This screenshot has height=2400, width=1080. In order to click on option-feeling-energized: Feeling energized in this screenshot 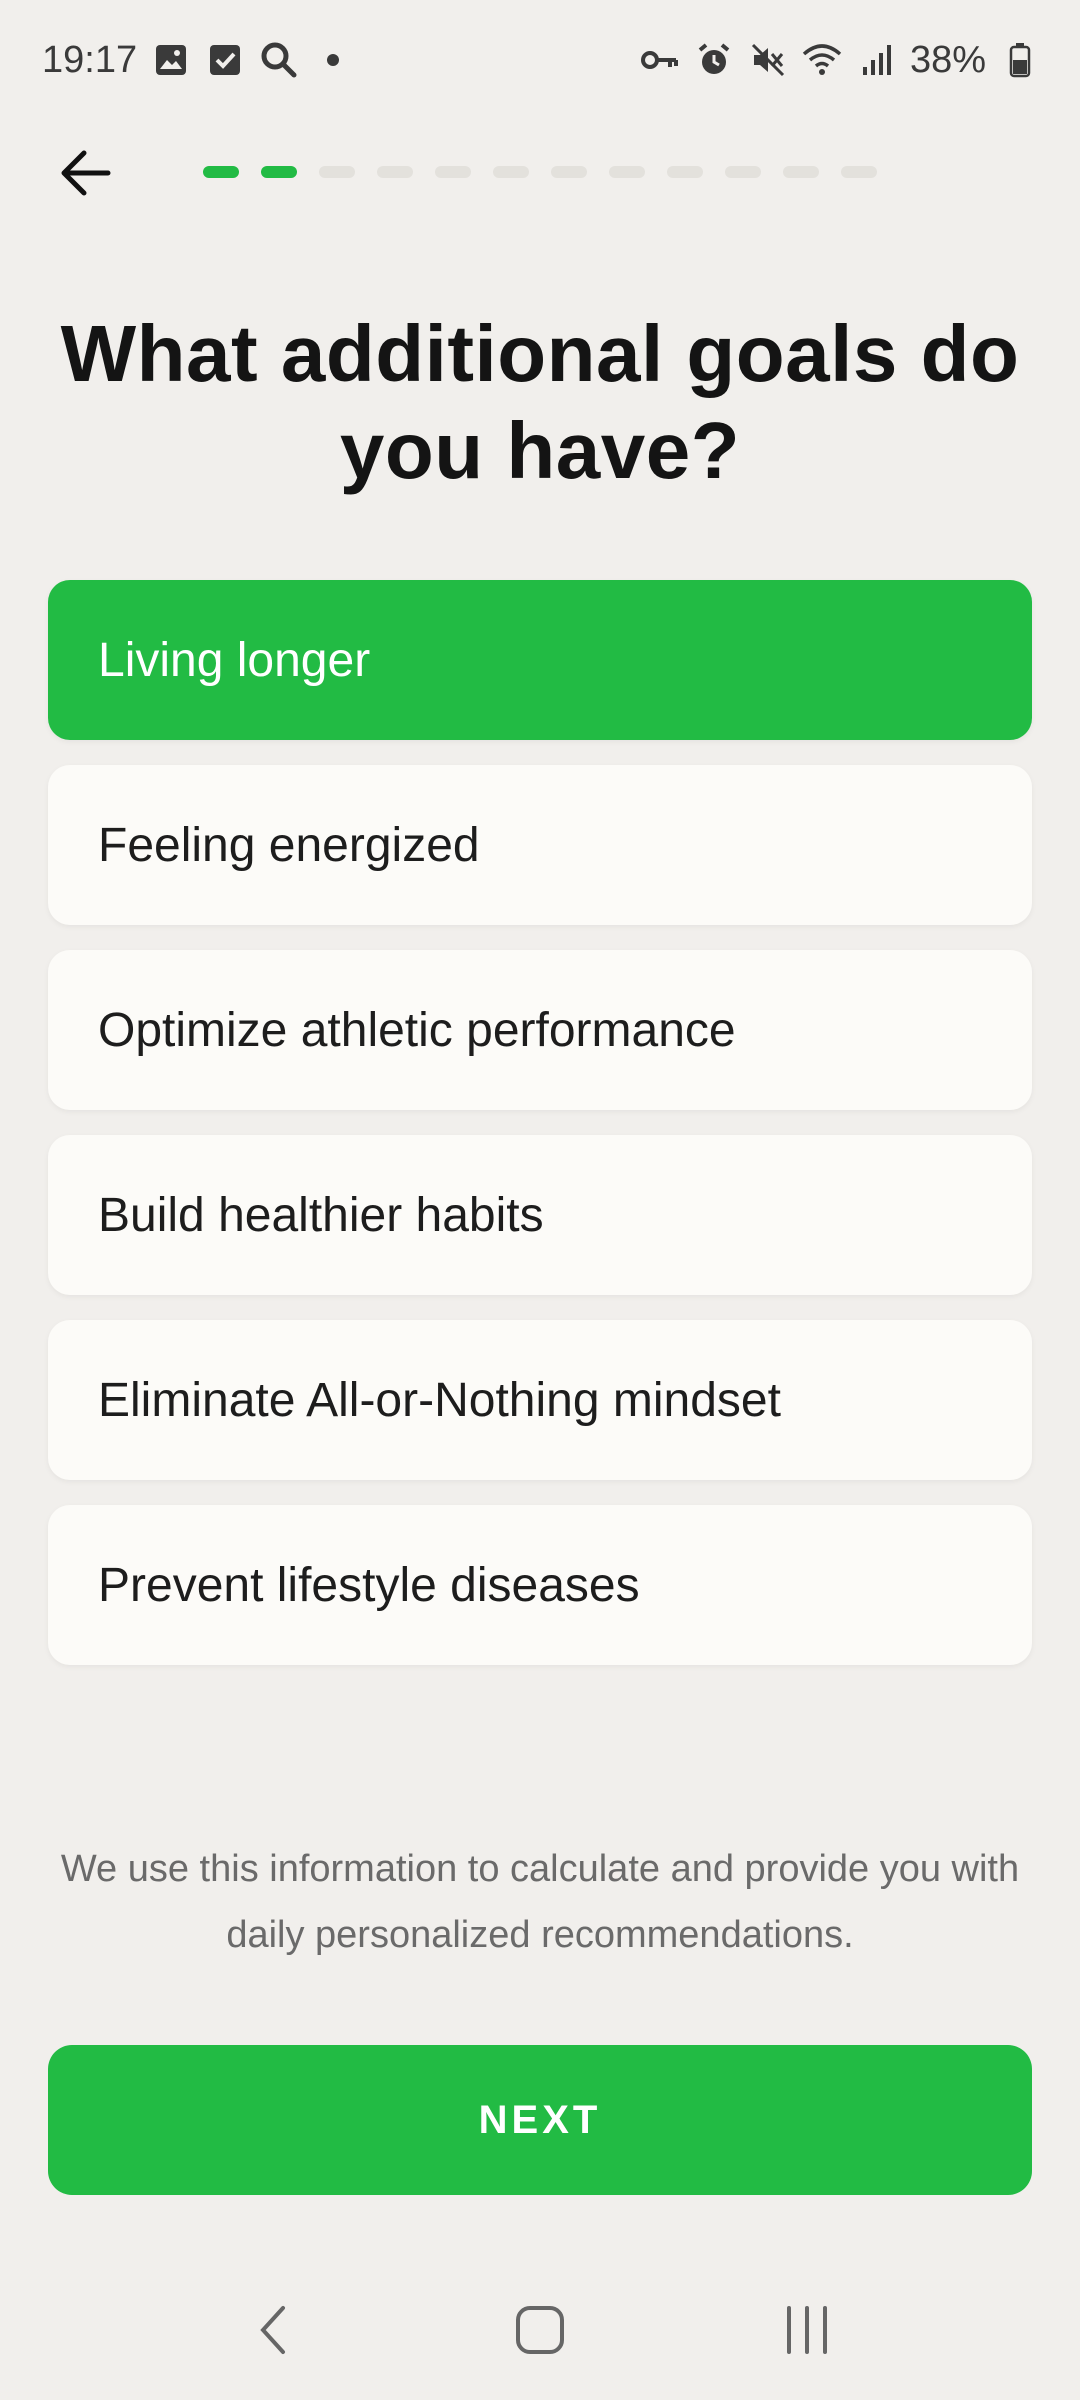, I will do `click(540, 845)`.